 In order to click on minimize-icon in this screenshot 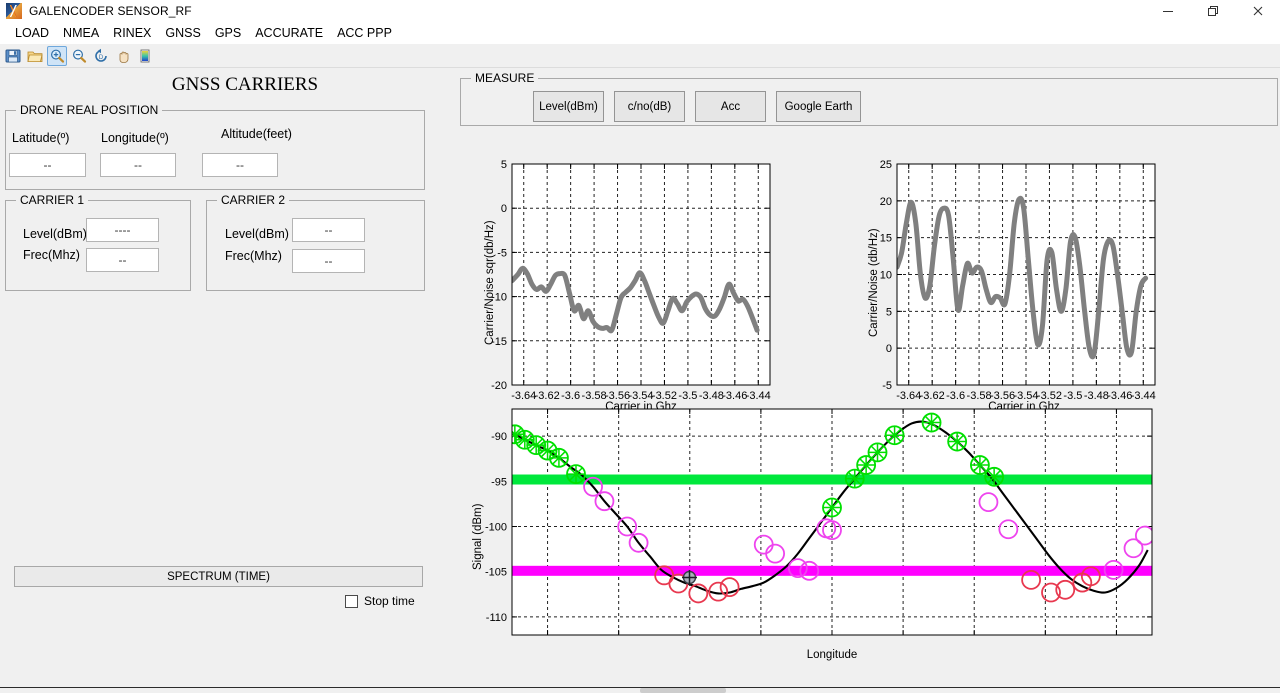, I will do `click(1167, 11)`.